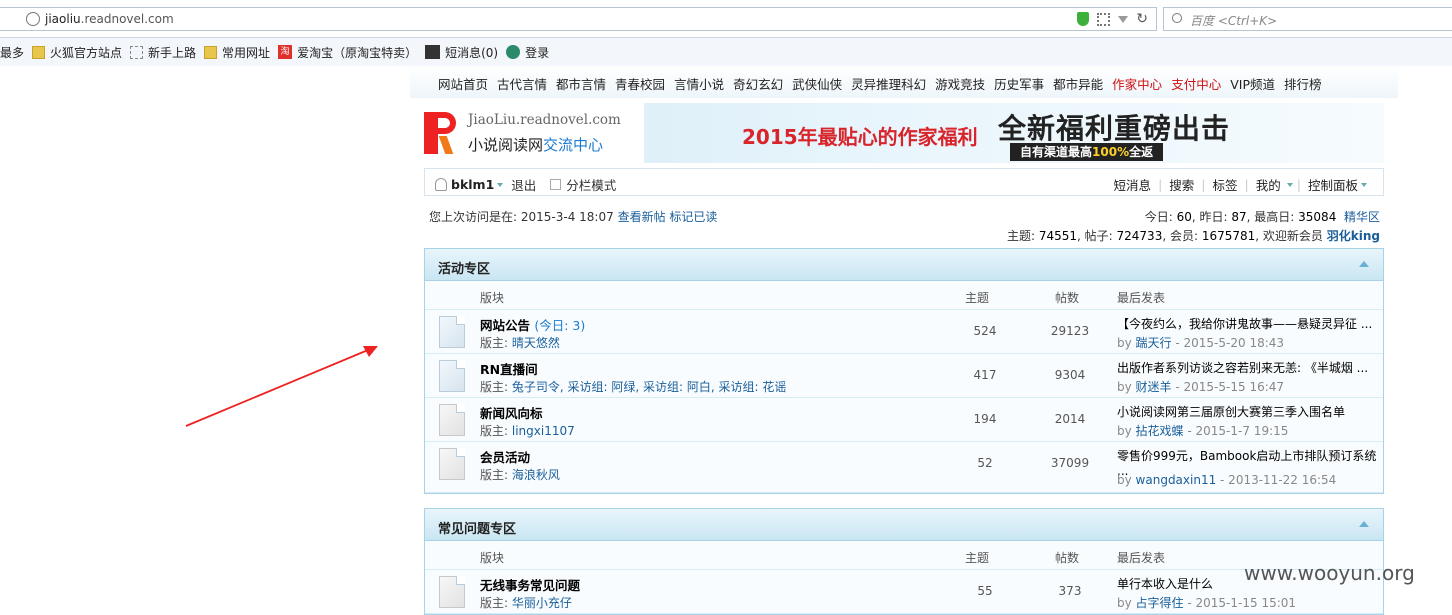 The height and width of the screenshot is (615, 1452). What do you see at coordinates (699, 83) in the screenshot?
I see `nav-link: 言情小说` at bounding box center [699, 83].